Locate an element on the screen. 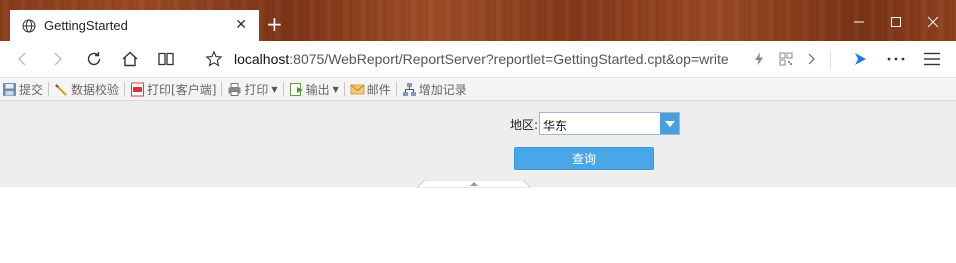 Image resolution: width=956 pixels, height=263 pixels. close-window-icon is located at coordinates (933, 22).